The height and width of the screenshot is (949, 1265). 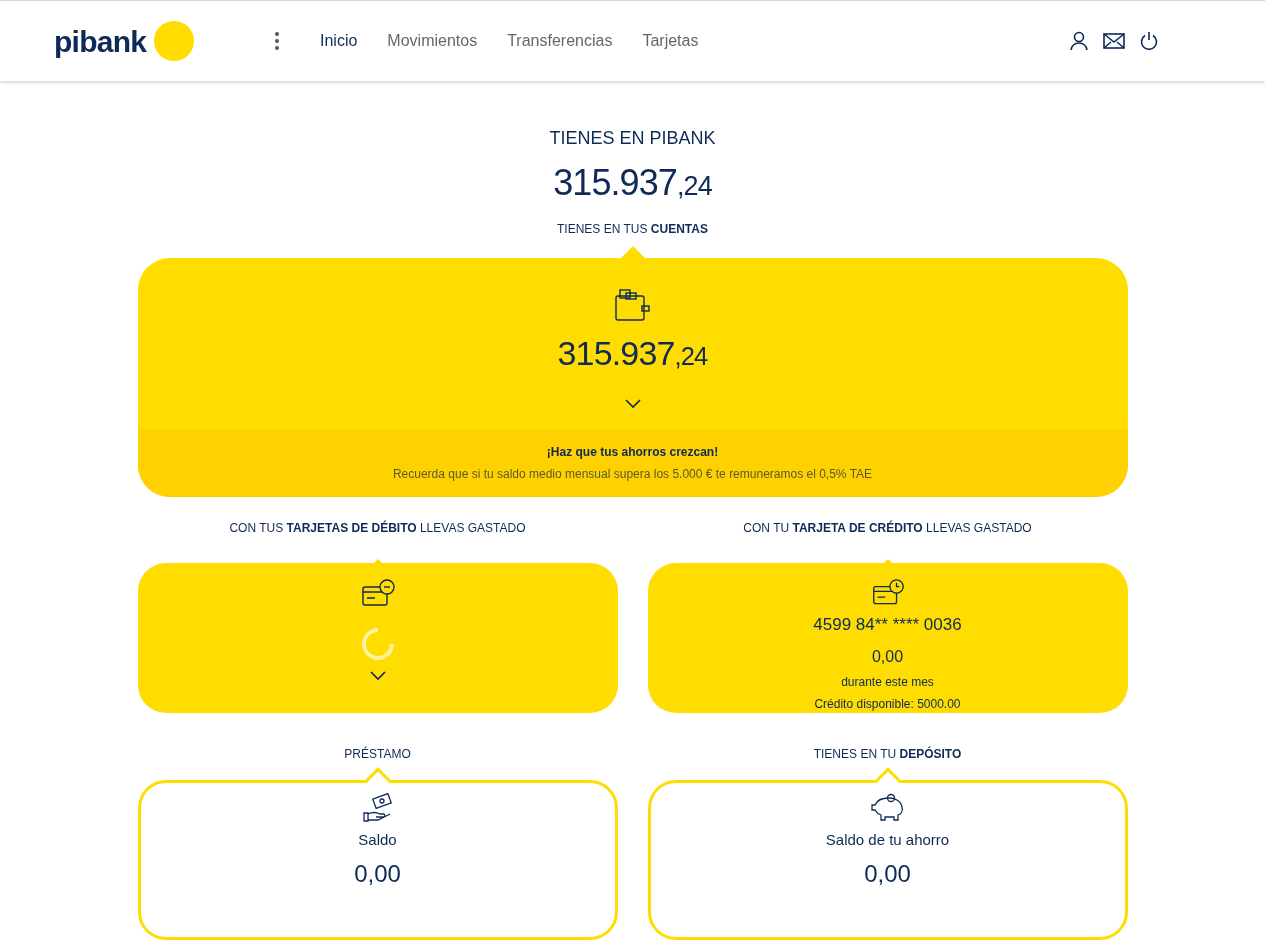 What do you see at coordinates (1149, 41) in the screenshot?
I see `power-icon` at bounding box center [1149, 41].